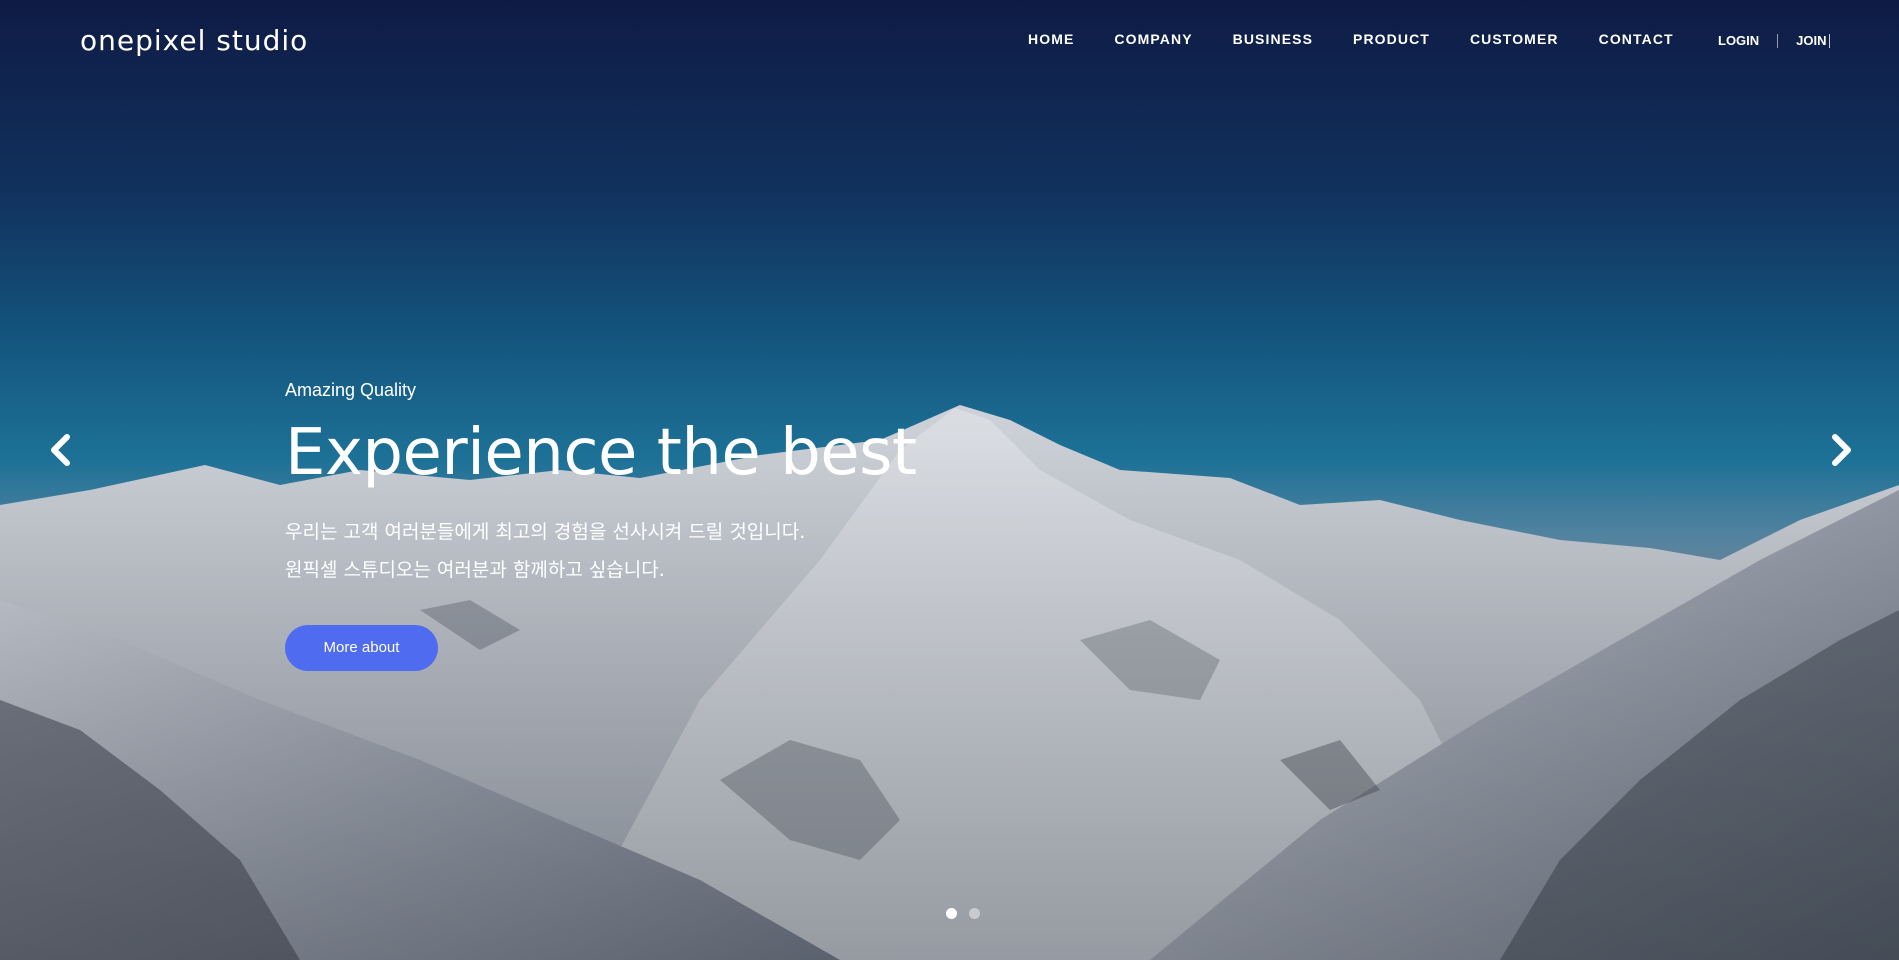 The height and width of the screenshot is (960, 1899). I want to click on auth-links: LOGIN JOIN, so click(1774, 40).